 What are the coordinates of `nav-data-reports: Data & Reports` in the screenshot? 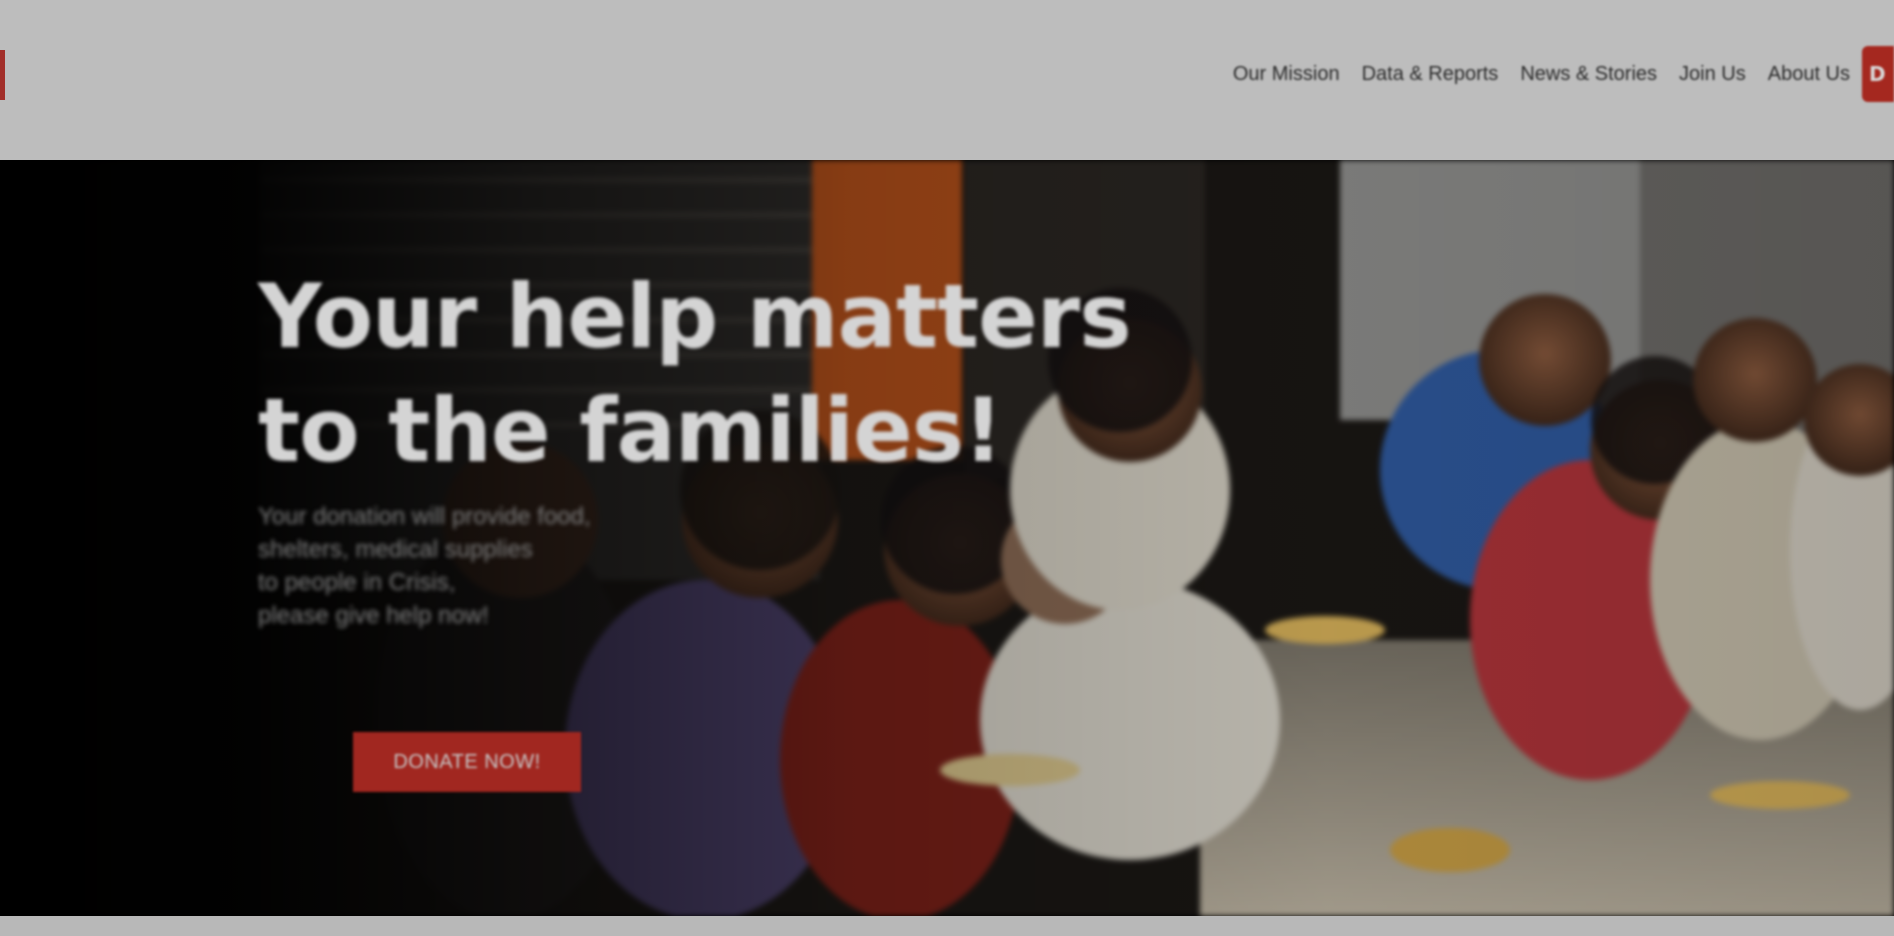 It's located at (1430, 74).